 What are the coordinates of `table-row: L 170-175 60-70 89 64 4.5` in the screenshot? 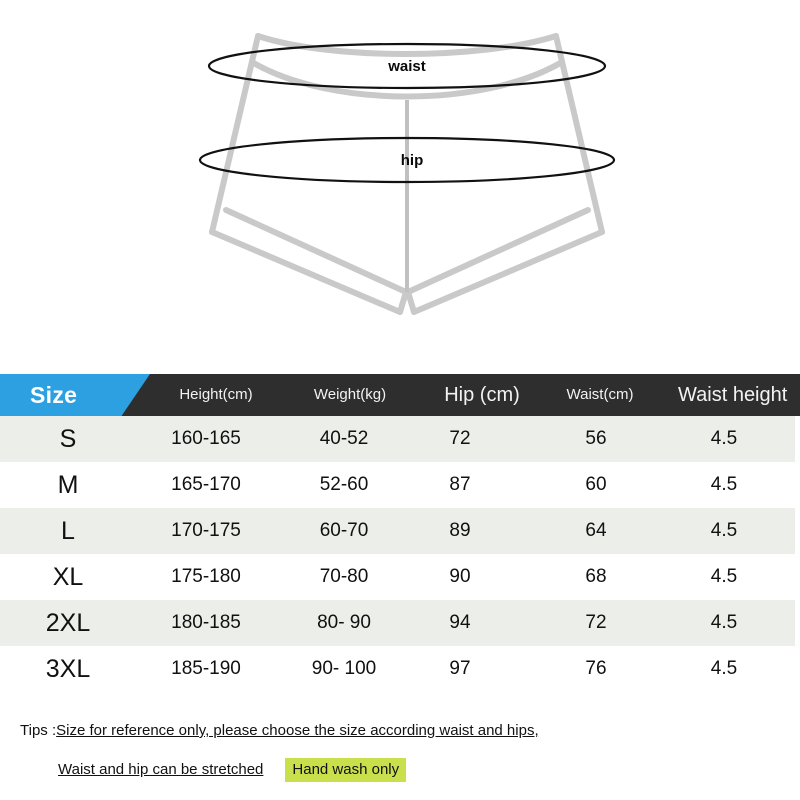 It's located at (397, 531).